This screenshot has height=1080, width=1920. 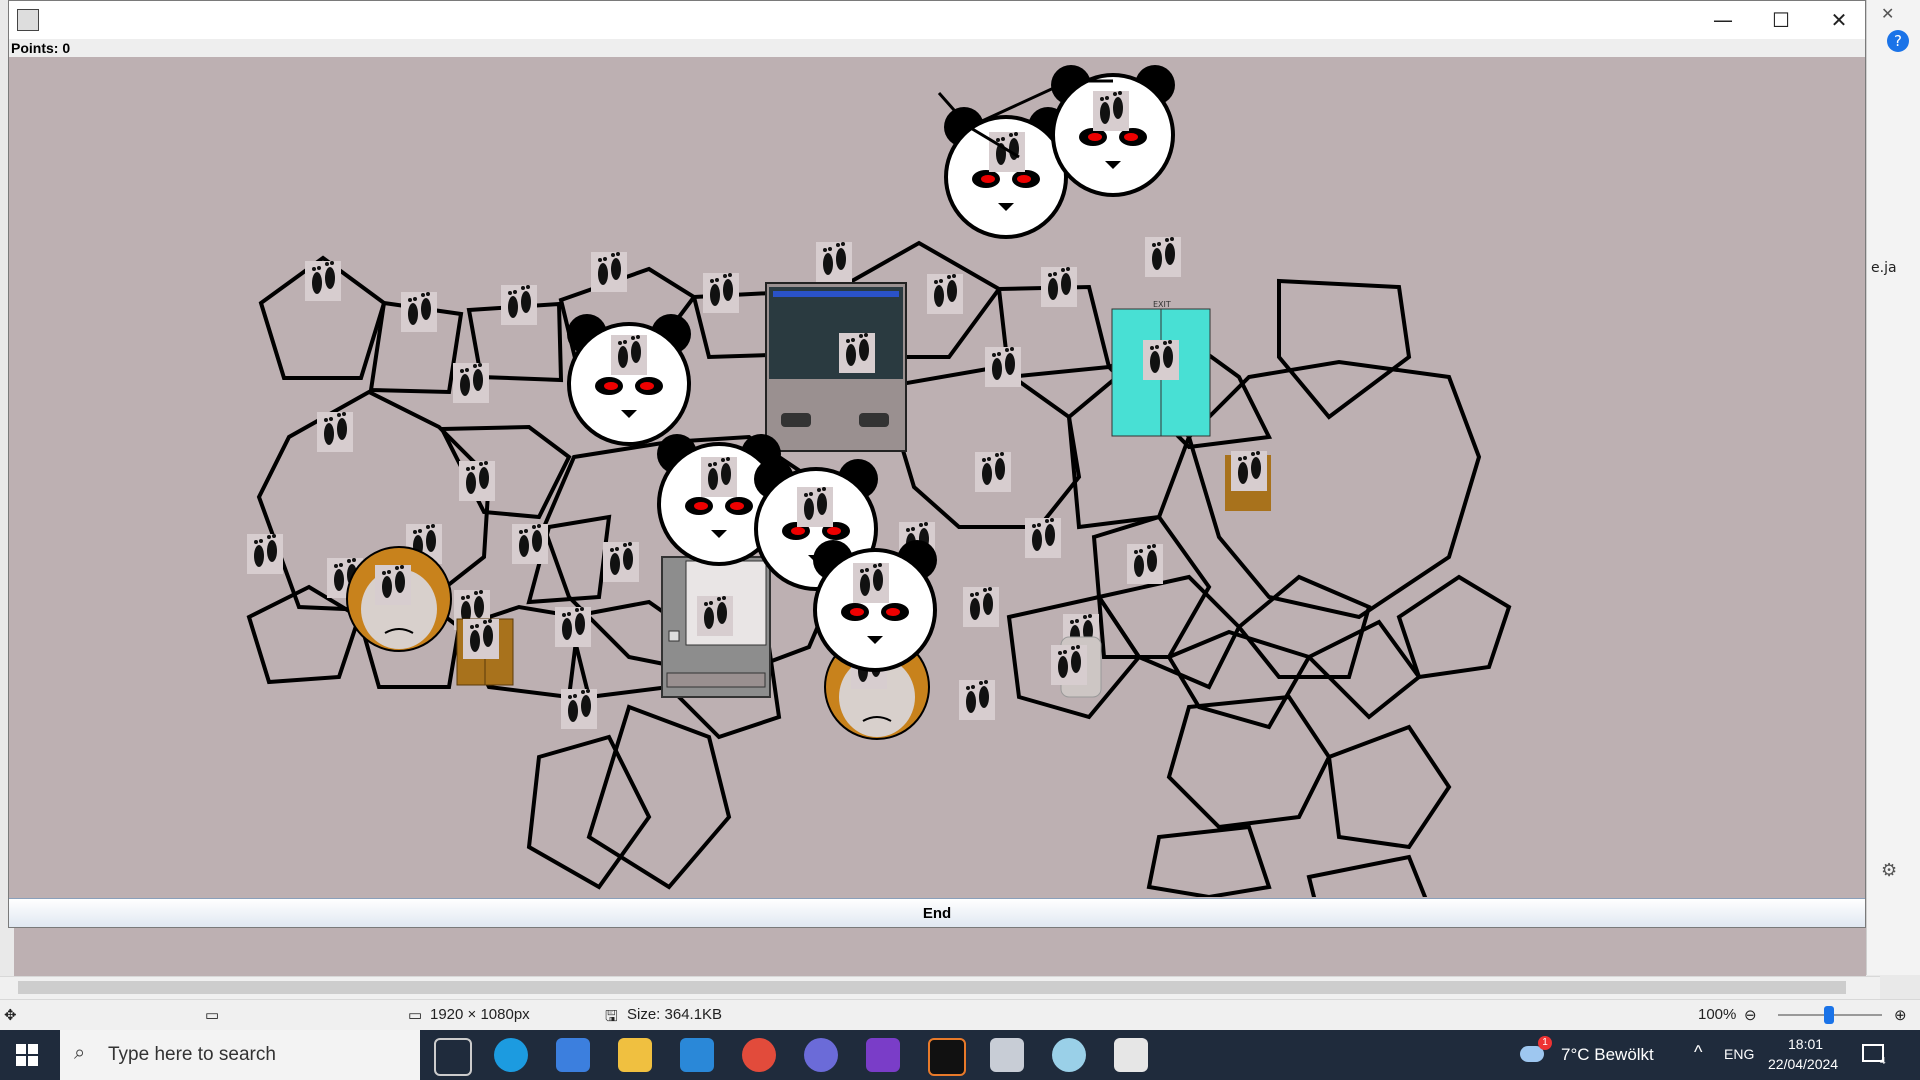 I want to click on close-icon: ✕, so click(x=1887, y=13).